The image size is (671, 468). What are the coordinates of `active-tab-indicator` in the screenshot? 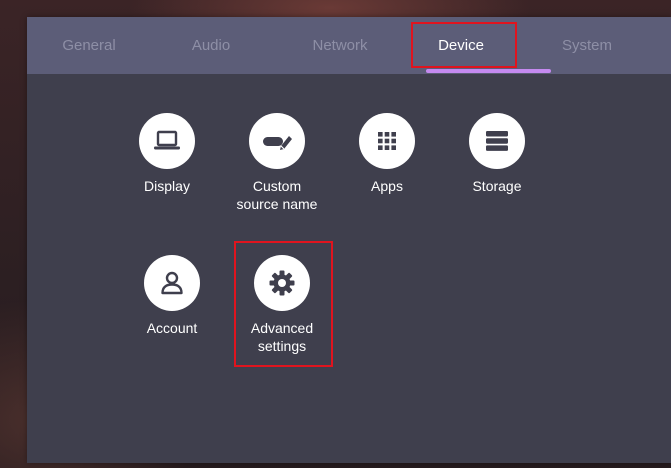 It's located at (488, 71).